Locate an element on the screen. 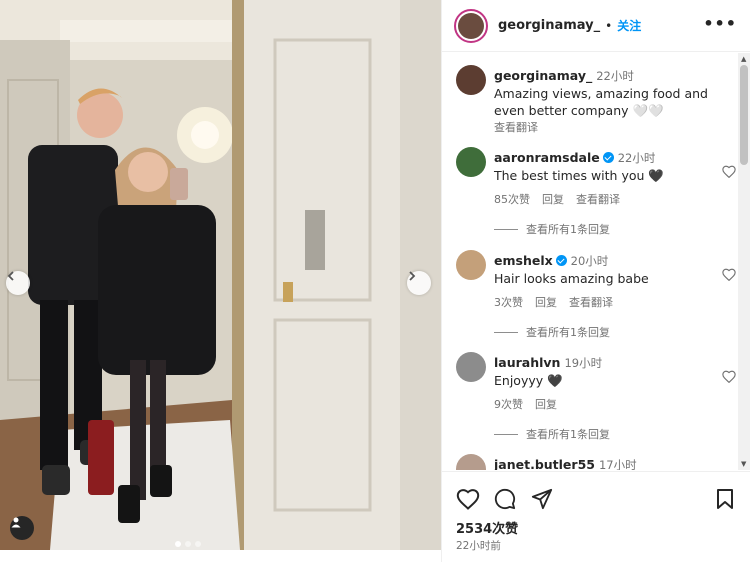  comment-icon is located at coordinates (505, 499).